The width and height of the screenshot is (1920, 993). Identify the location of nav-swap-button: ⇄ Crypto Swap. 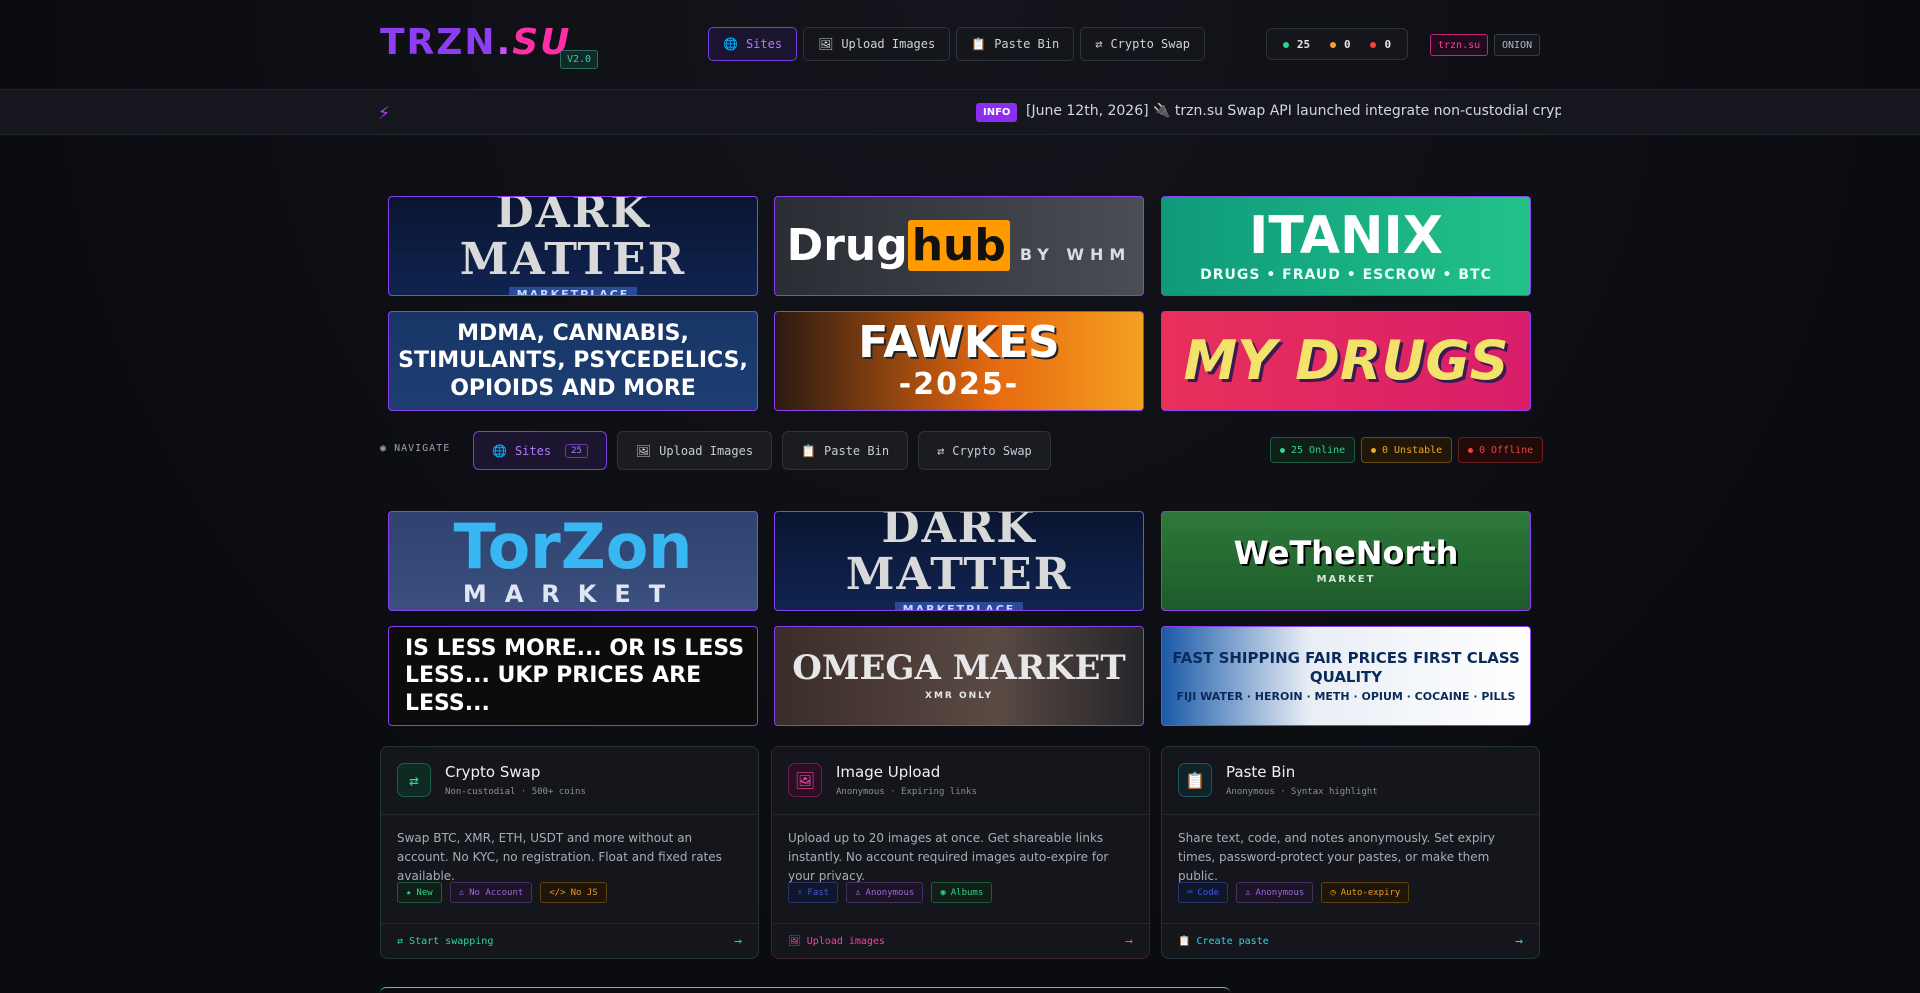
(984, 450).